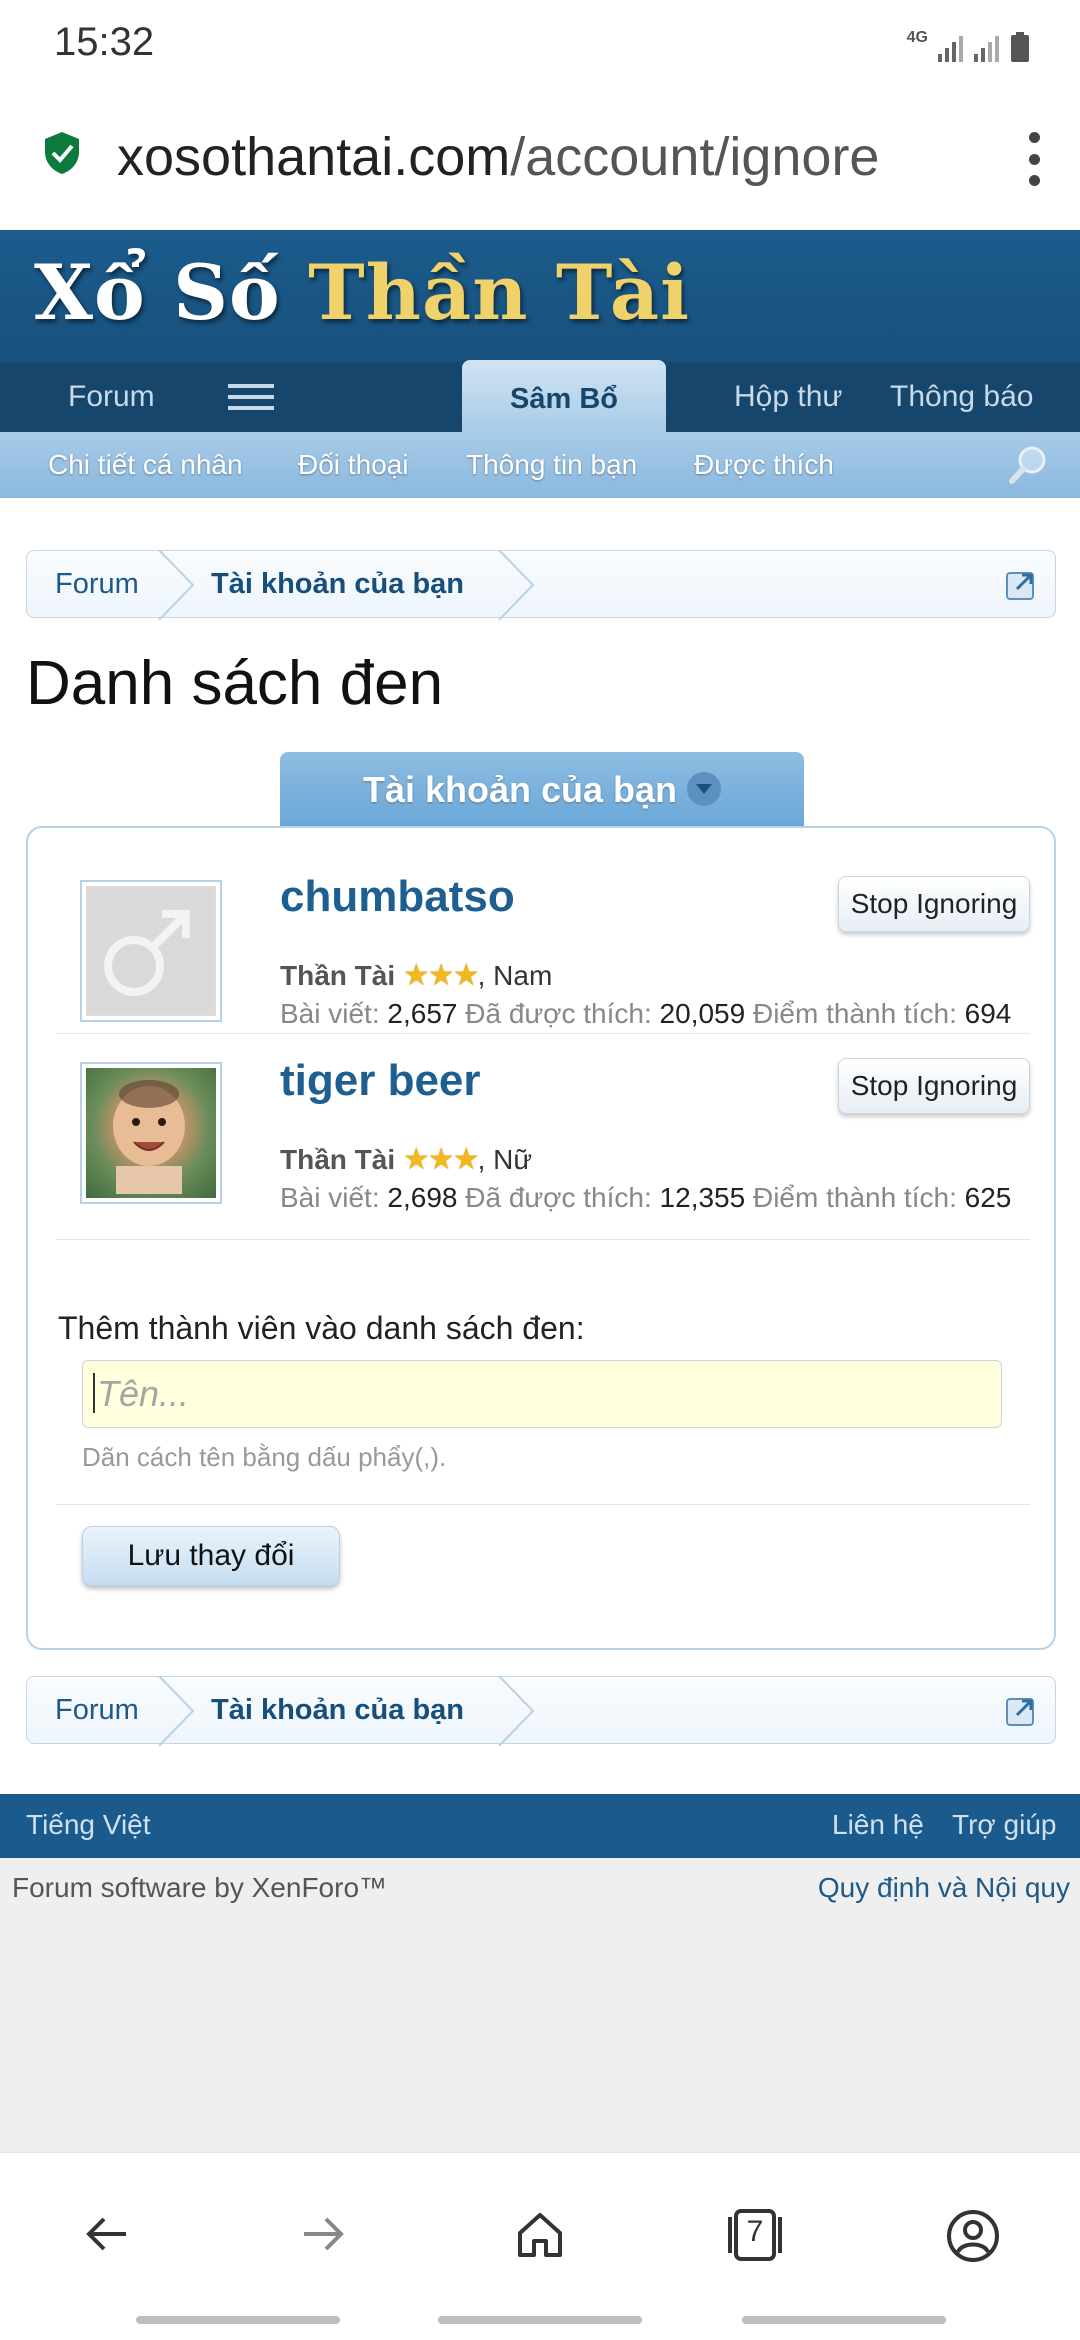  Describe the element at coordinates (917, 37) in the screenshot. I see `network-type-icon: 4G` at that location.